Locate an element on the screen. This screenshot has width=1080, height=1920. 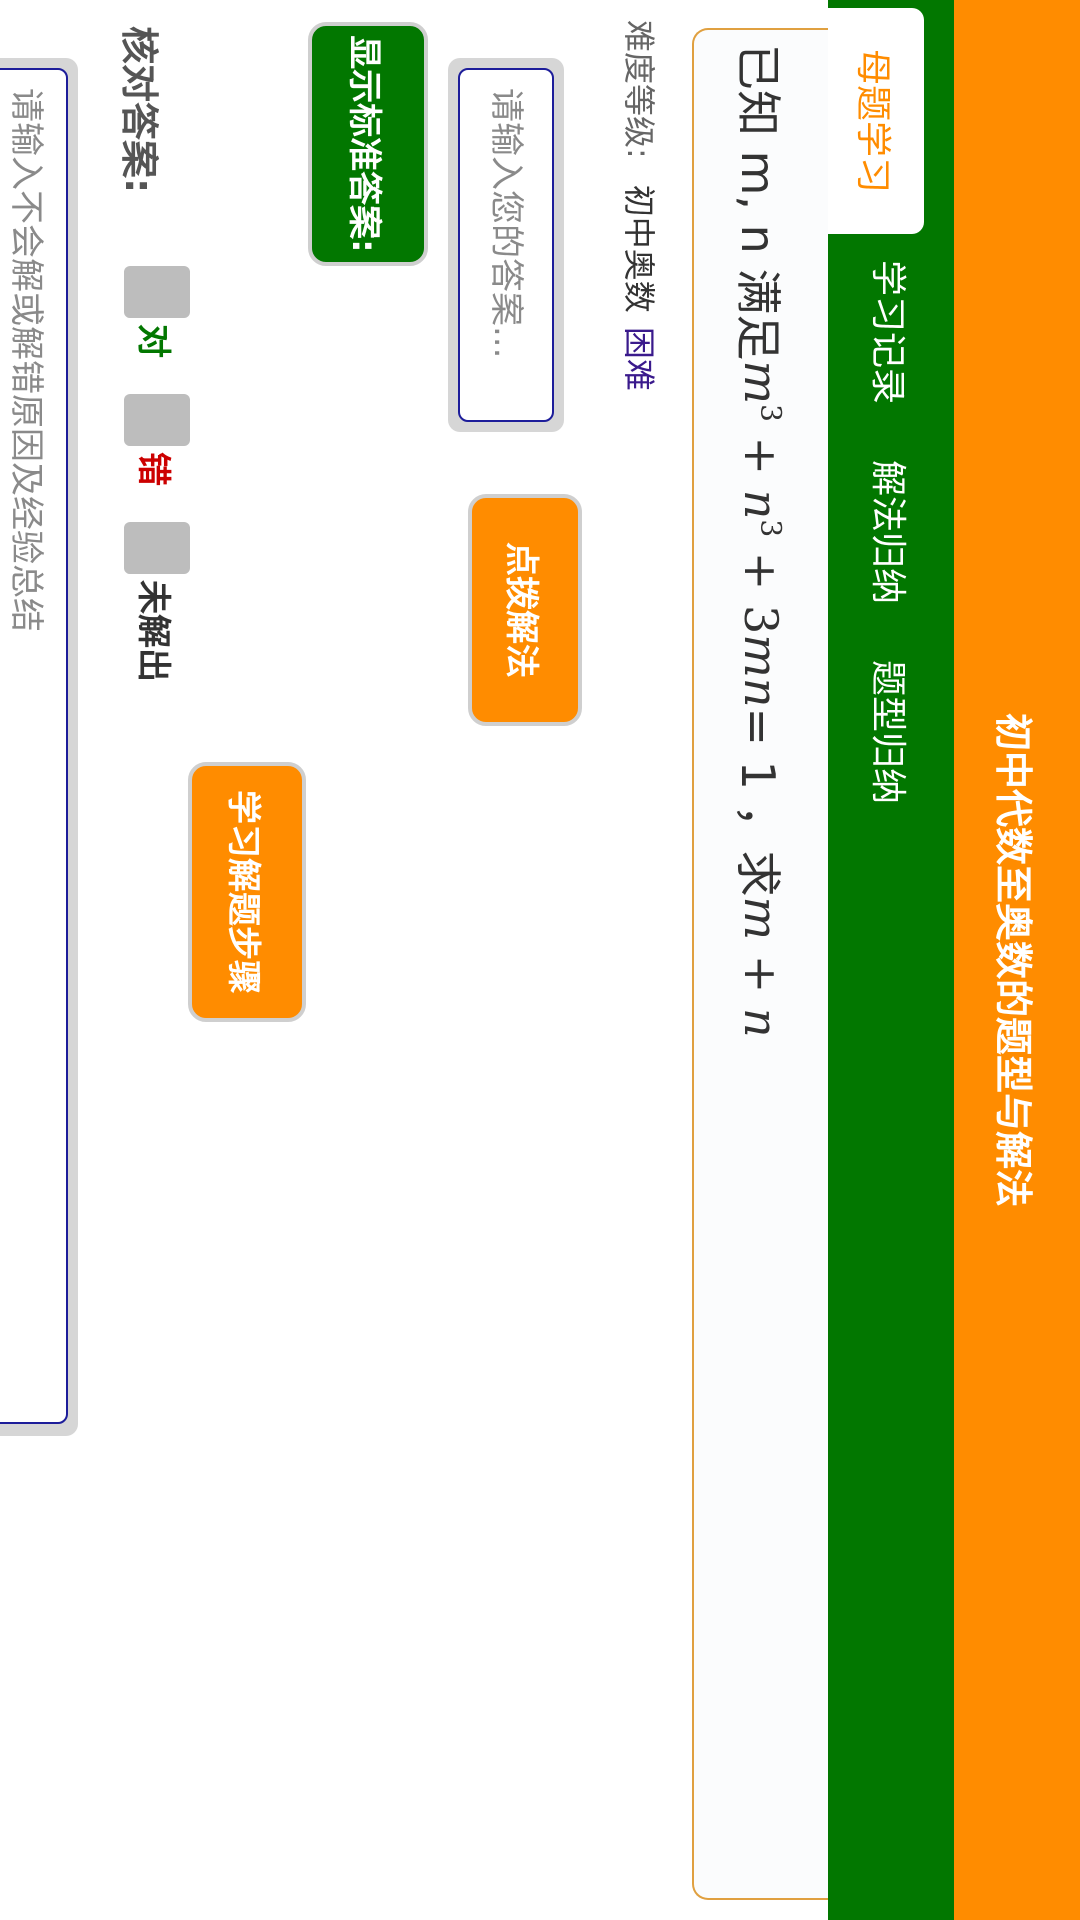
question-formula: m3 + n3 + 3mn is located at coordinates (761, 534).